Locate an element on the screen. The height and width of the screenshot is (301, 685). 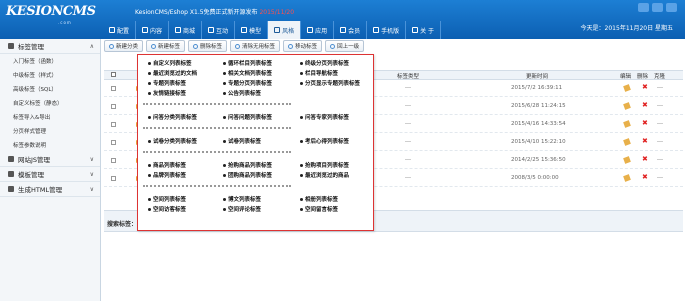
dropdown-item-label: 团购商品列表标签 is located at coordinates (250, 176).